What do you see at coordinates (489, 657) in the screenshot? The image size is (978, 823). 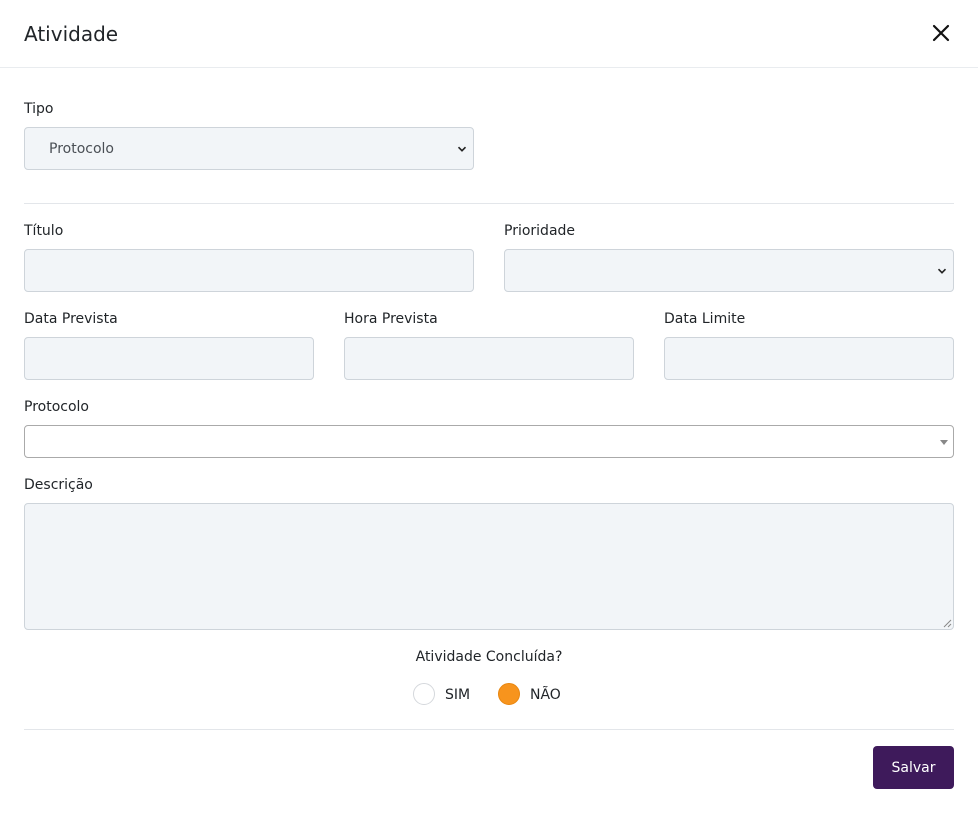 I see `concluida-label: Atividade Concluída?` at bounding box center [489, 657].